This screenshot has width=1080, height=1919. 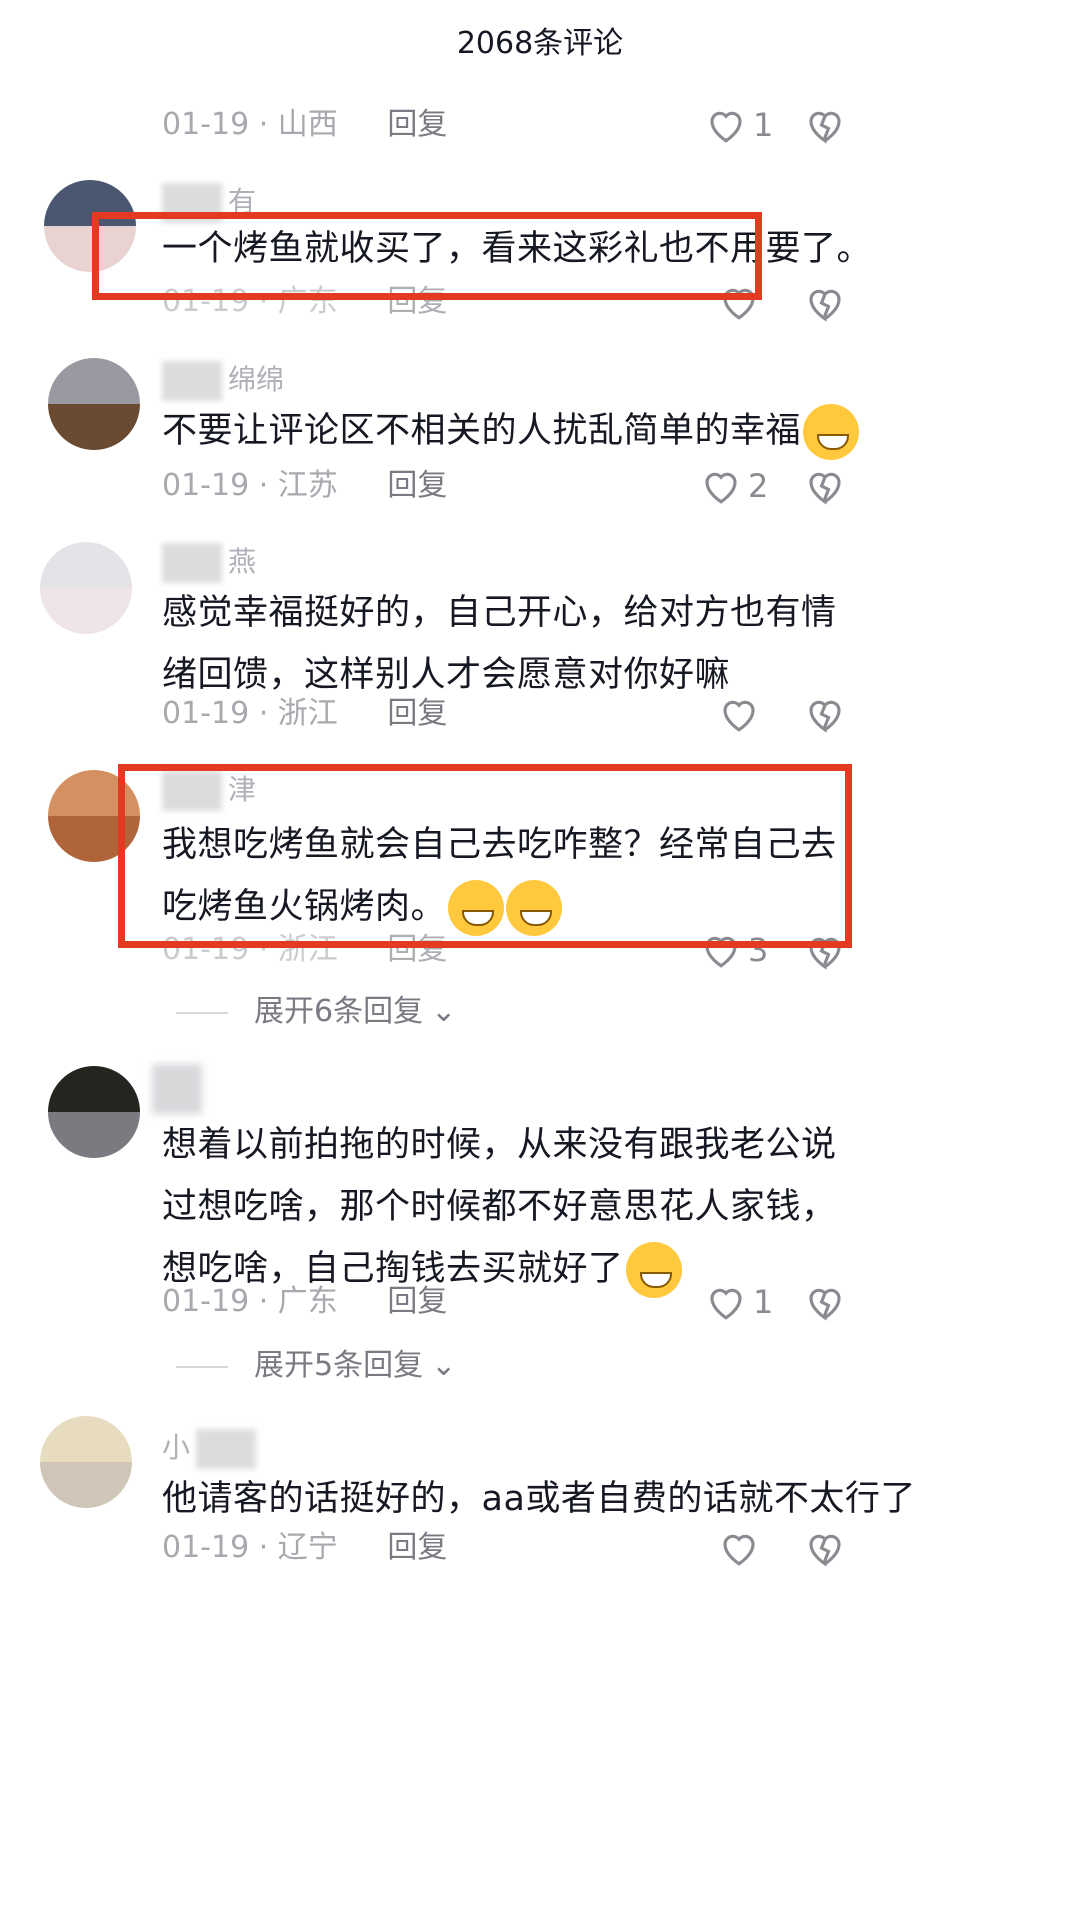 What do you see at coordinates (177, 1089) in the screenshot?
I see `username` at bounding box center [177, 1089].